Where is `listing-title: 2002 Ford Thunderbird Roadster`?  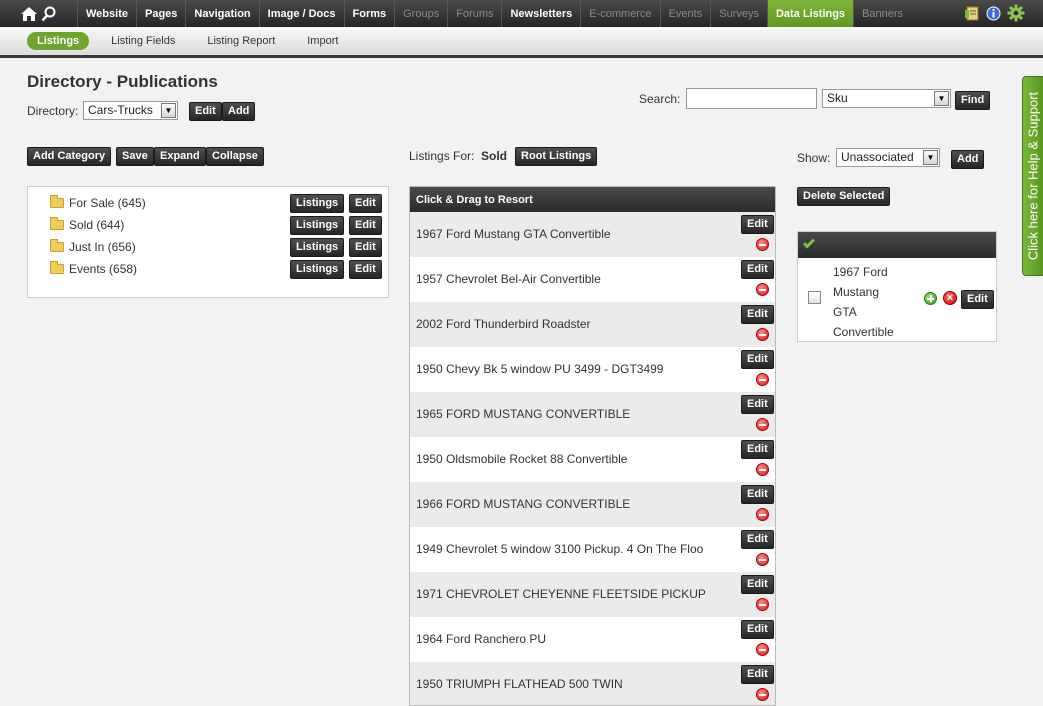
listing-title: 2002 Ford Thunderbird Roadster is located at coordinates (503, 324).